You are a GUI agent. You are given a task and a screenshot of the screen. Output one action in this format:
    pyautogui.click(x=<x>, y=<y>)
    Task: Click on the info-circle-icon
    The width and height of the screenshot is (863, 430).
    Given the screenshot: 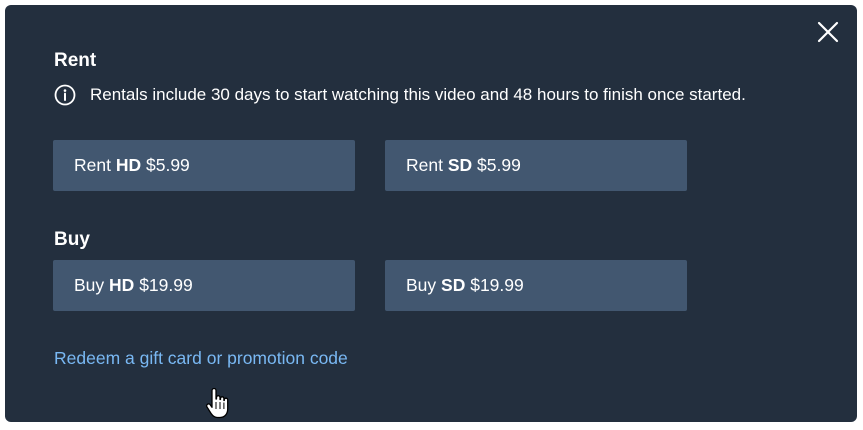 What is the action you would take?
    pyautogui.click(x=65, y=95)
    